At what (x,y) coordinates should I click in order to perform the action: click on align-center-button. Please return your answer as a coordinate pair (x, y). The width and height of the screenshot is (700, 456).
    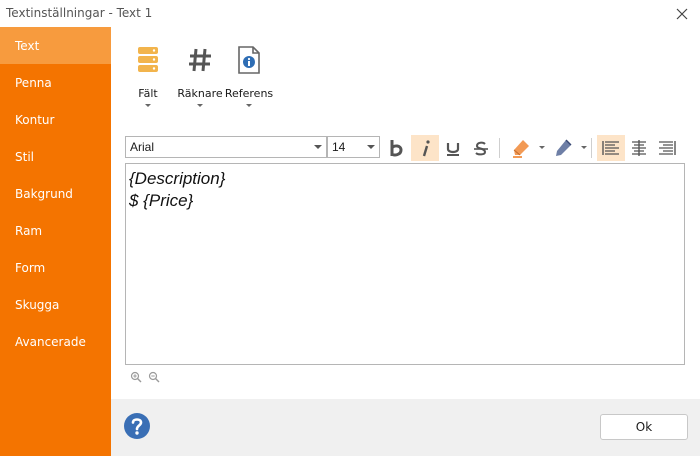
    Looking at the image, I should click on (639, 148).